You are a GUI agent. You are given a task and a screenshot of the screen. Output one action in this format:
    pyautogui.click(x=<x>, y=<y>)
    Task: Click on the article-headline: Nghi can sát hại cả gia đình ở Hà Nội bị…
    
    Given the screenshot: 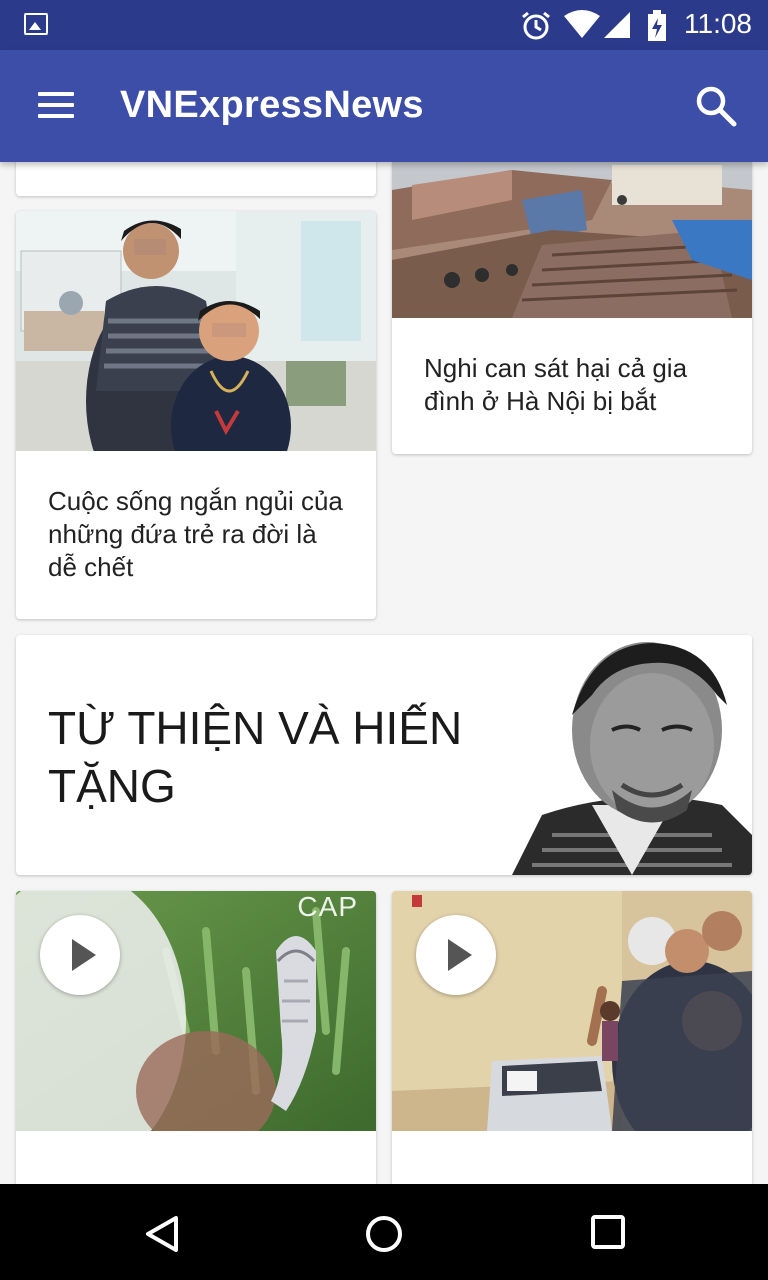 What is the action you would take?
    pyautogui.click(x=556, y=384)
    